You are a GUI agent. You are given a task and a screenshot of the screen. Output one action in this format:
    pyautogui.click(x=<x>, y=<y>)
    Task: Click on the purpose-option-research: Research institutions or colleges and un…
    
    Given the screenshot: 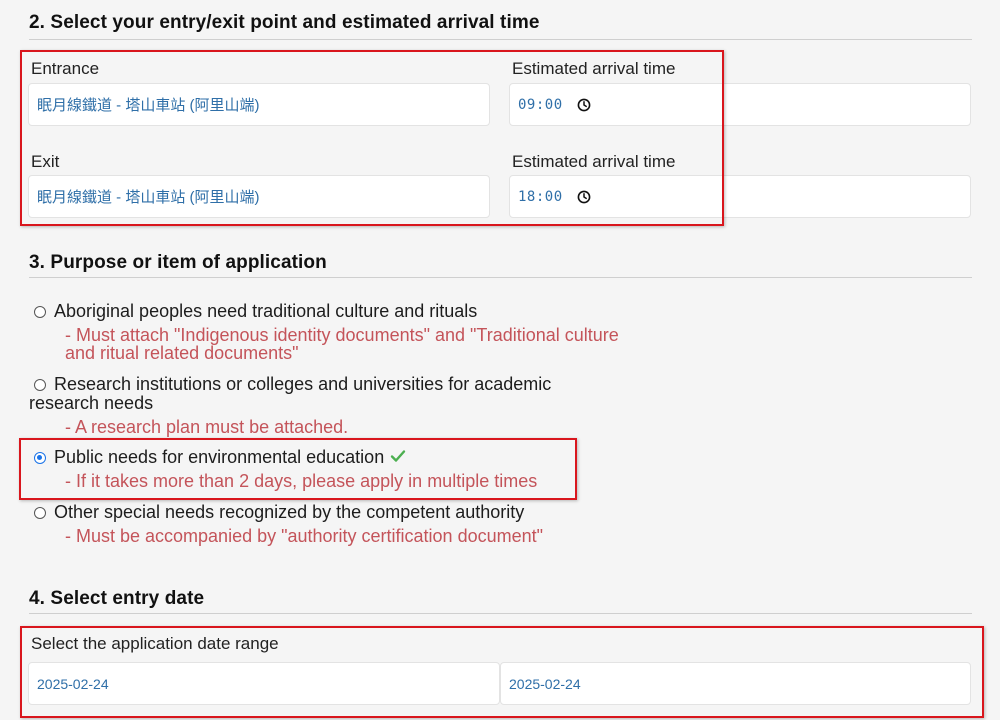 What is the action you would take?
    pyautogui.click(x=319, y=405)
    